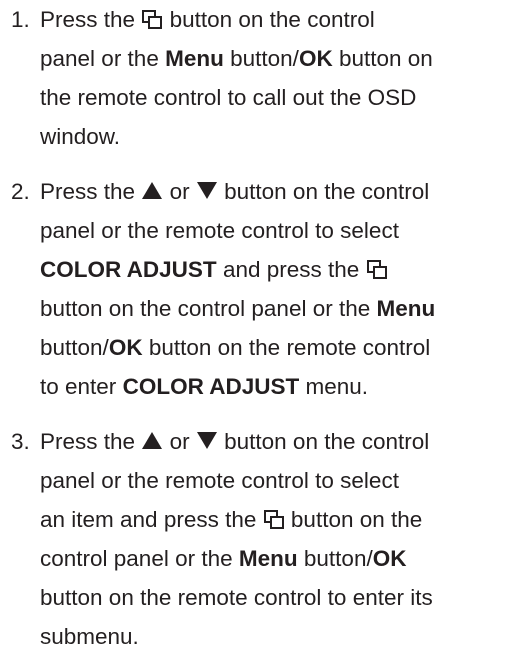 The height and width of the screenshot is (663, 524). Describe the element at coordinates (356, 519) in the screenshot. I see `step-text: button on the` at that location.